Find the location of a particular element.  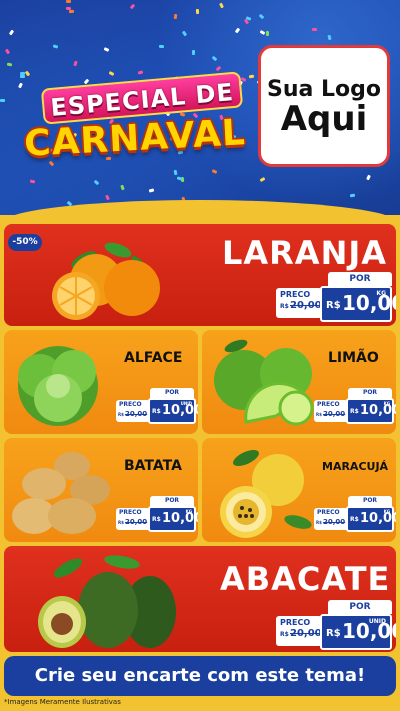

price-tag-laranja: POR PRECO R$ 20,00 R$ 10,00 KG is located at coordinates (336, 297).